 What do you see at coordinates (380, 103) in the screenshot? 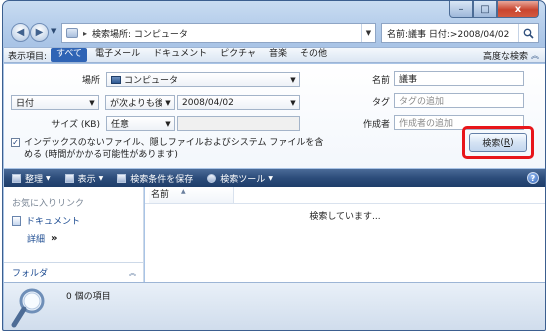
I see `tag-label: タグ` at bounding box center [380, 103].